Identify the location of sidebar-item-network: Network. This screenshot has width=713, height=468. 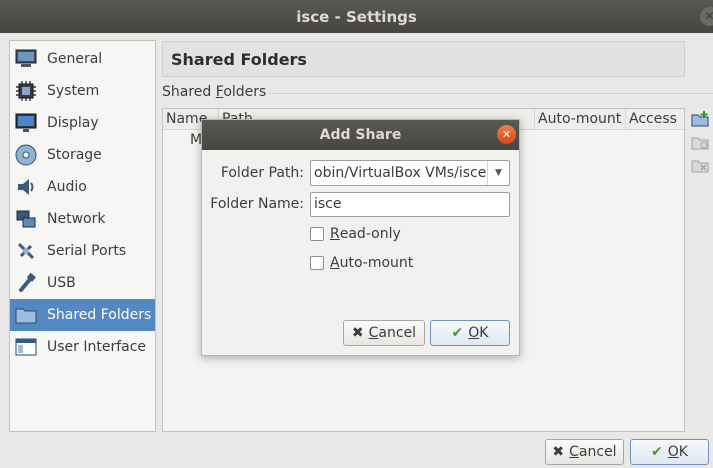
(82, 219).